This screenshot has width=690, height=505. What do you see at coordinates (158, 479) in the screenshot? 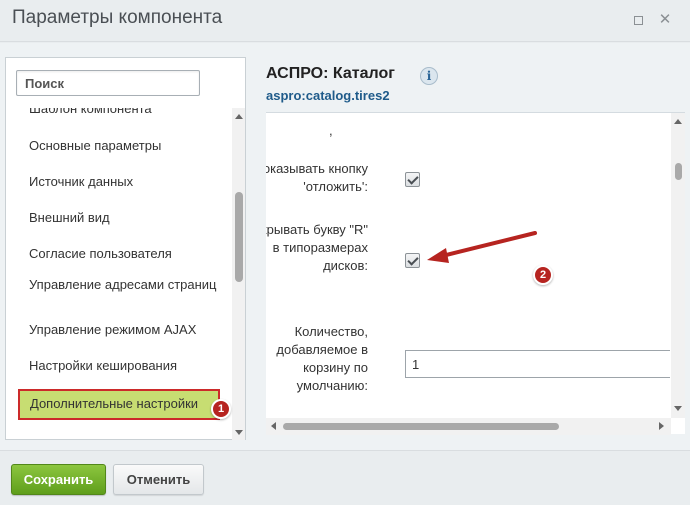
I see `cancel-button: Отменить` at bounding box center [158, 479].